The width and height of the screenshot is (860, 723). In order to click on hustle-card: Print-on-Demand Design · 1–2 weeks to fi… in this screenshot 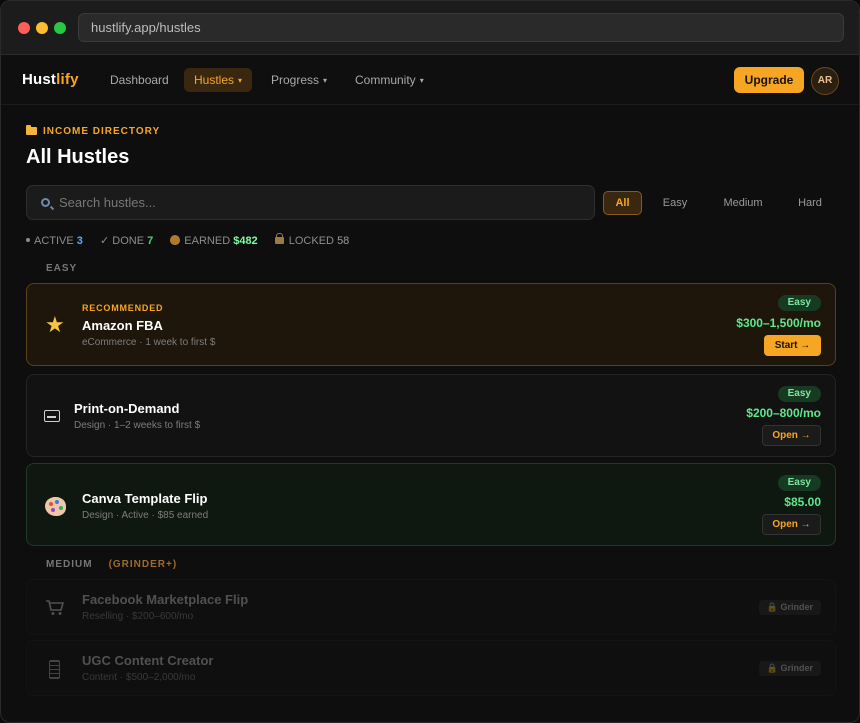, I will do `click(431, 415)`.